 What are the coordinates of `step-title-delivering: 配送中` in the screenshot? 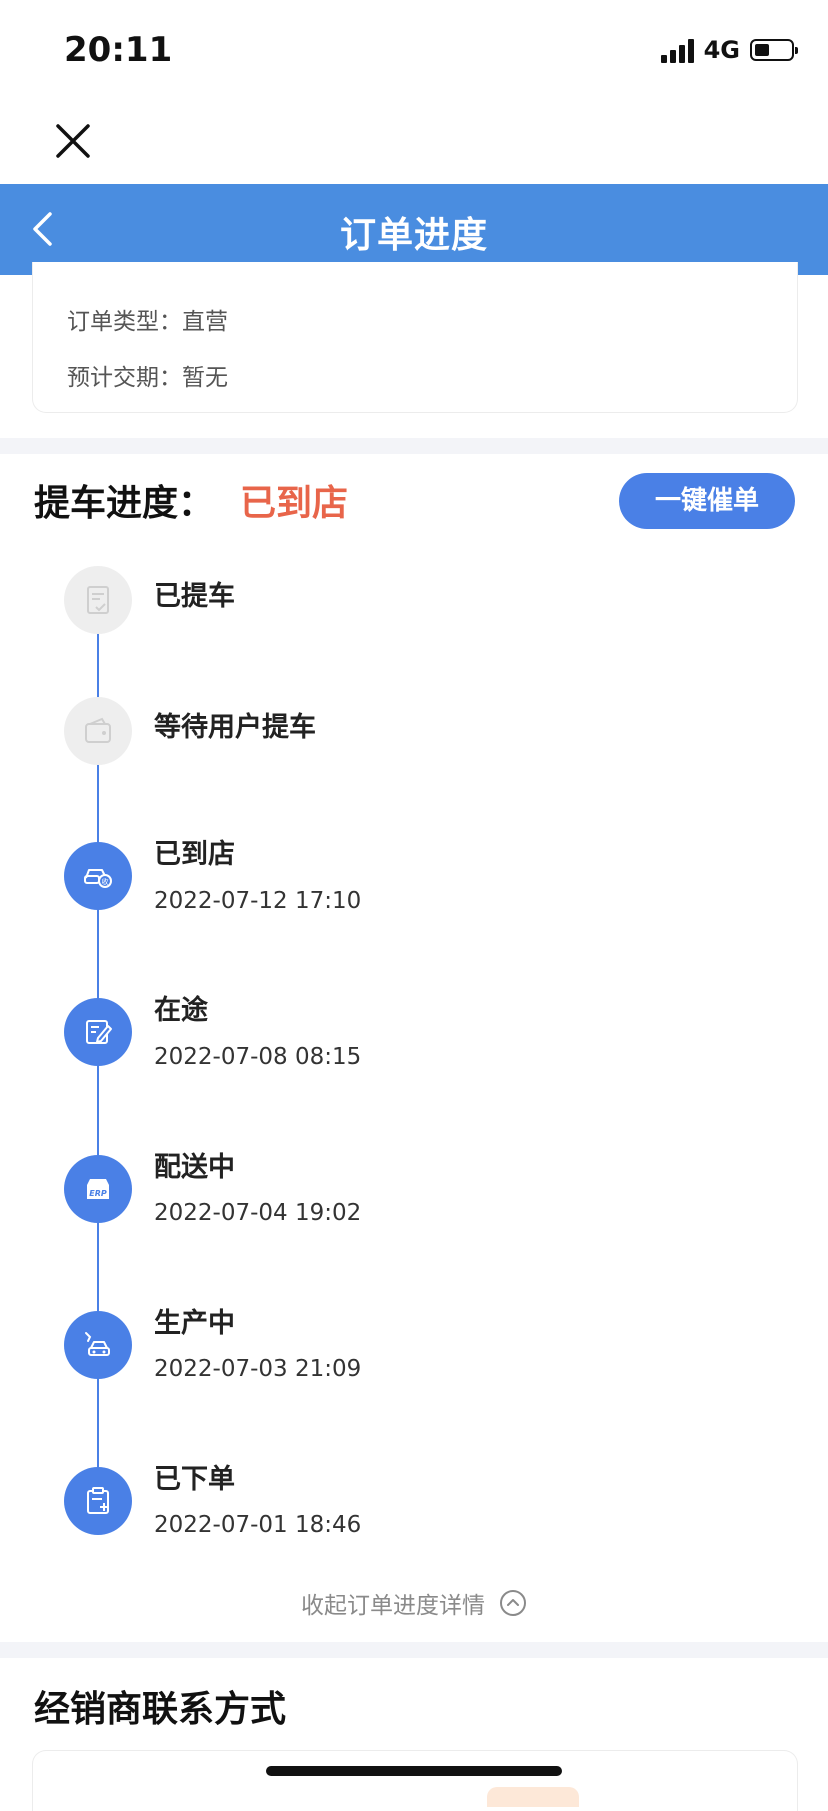 It's located at (194, 1167).